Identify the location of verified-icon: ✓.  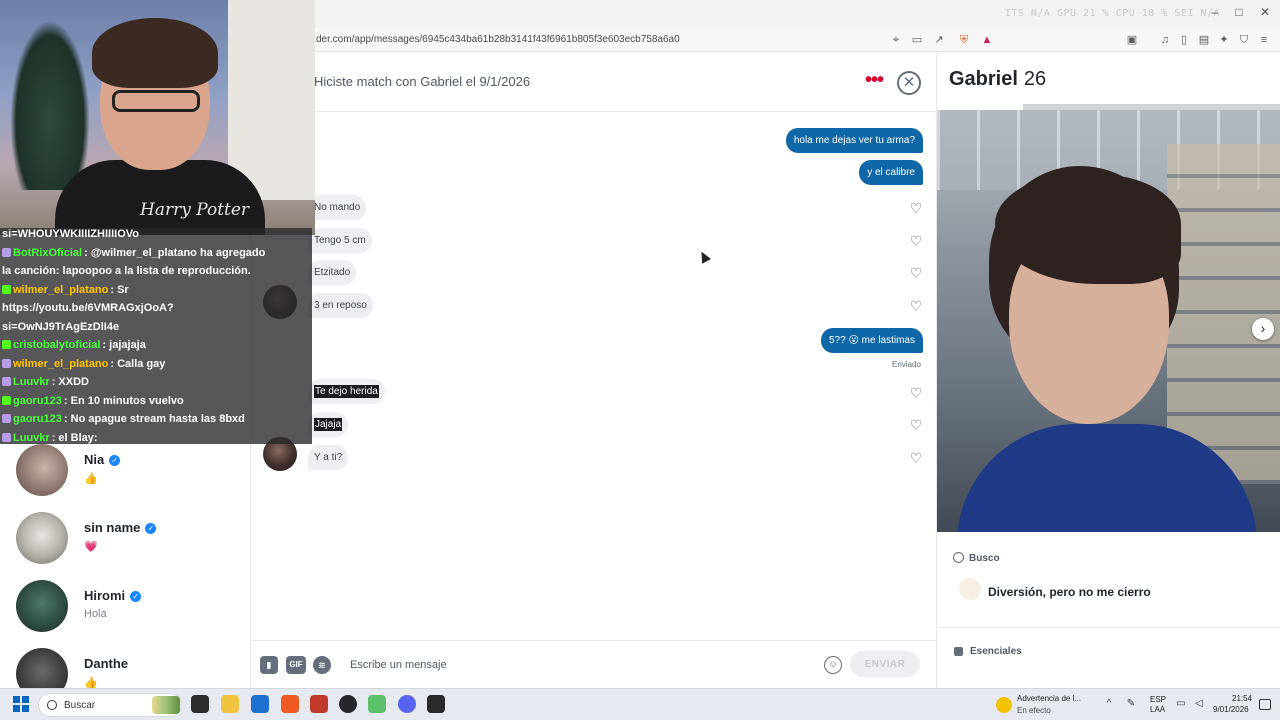
(115, 460).